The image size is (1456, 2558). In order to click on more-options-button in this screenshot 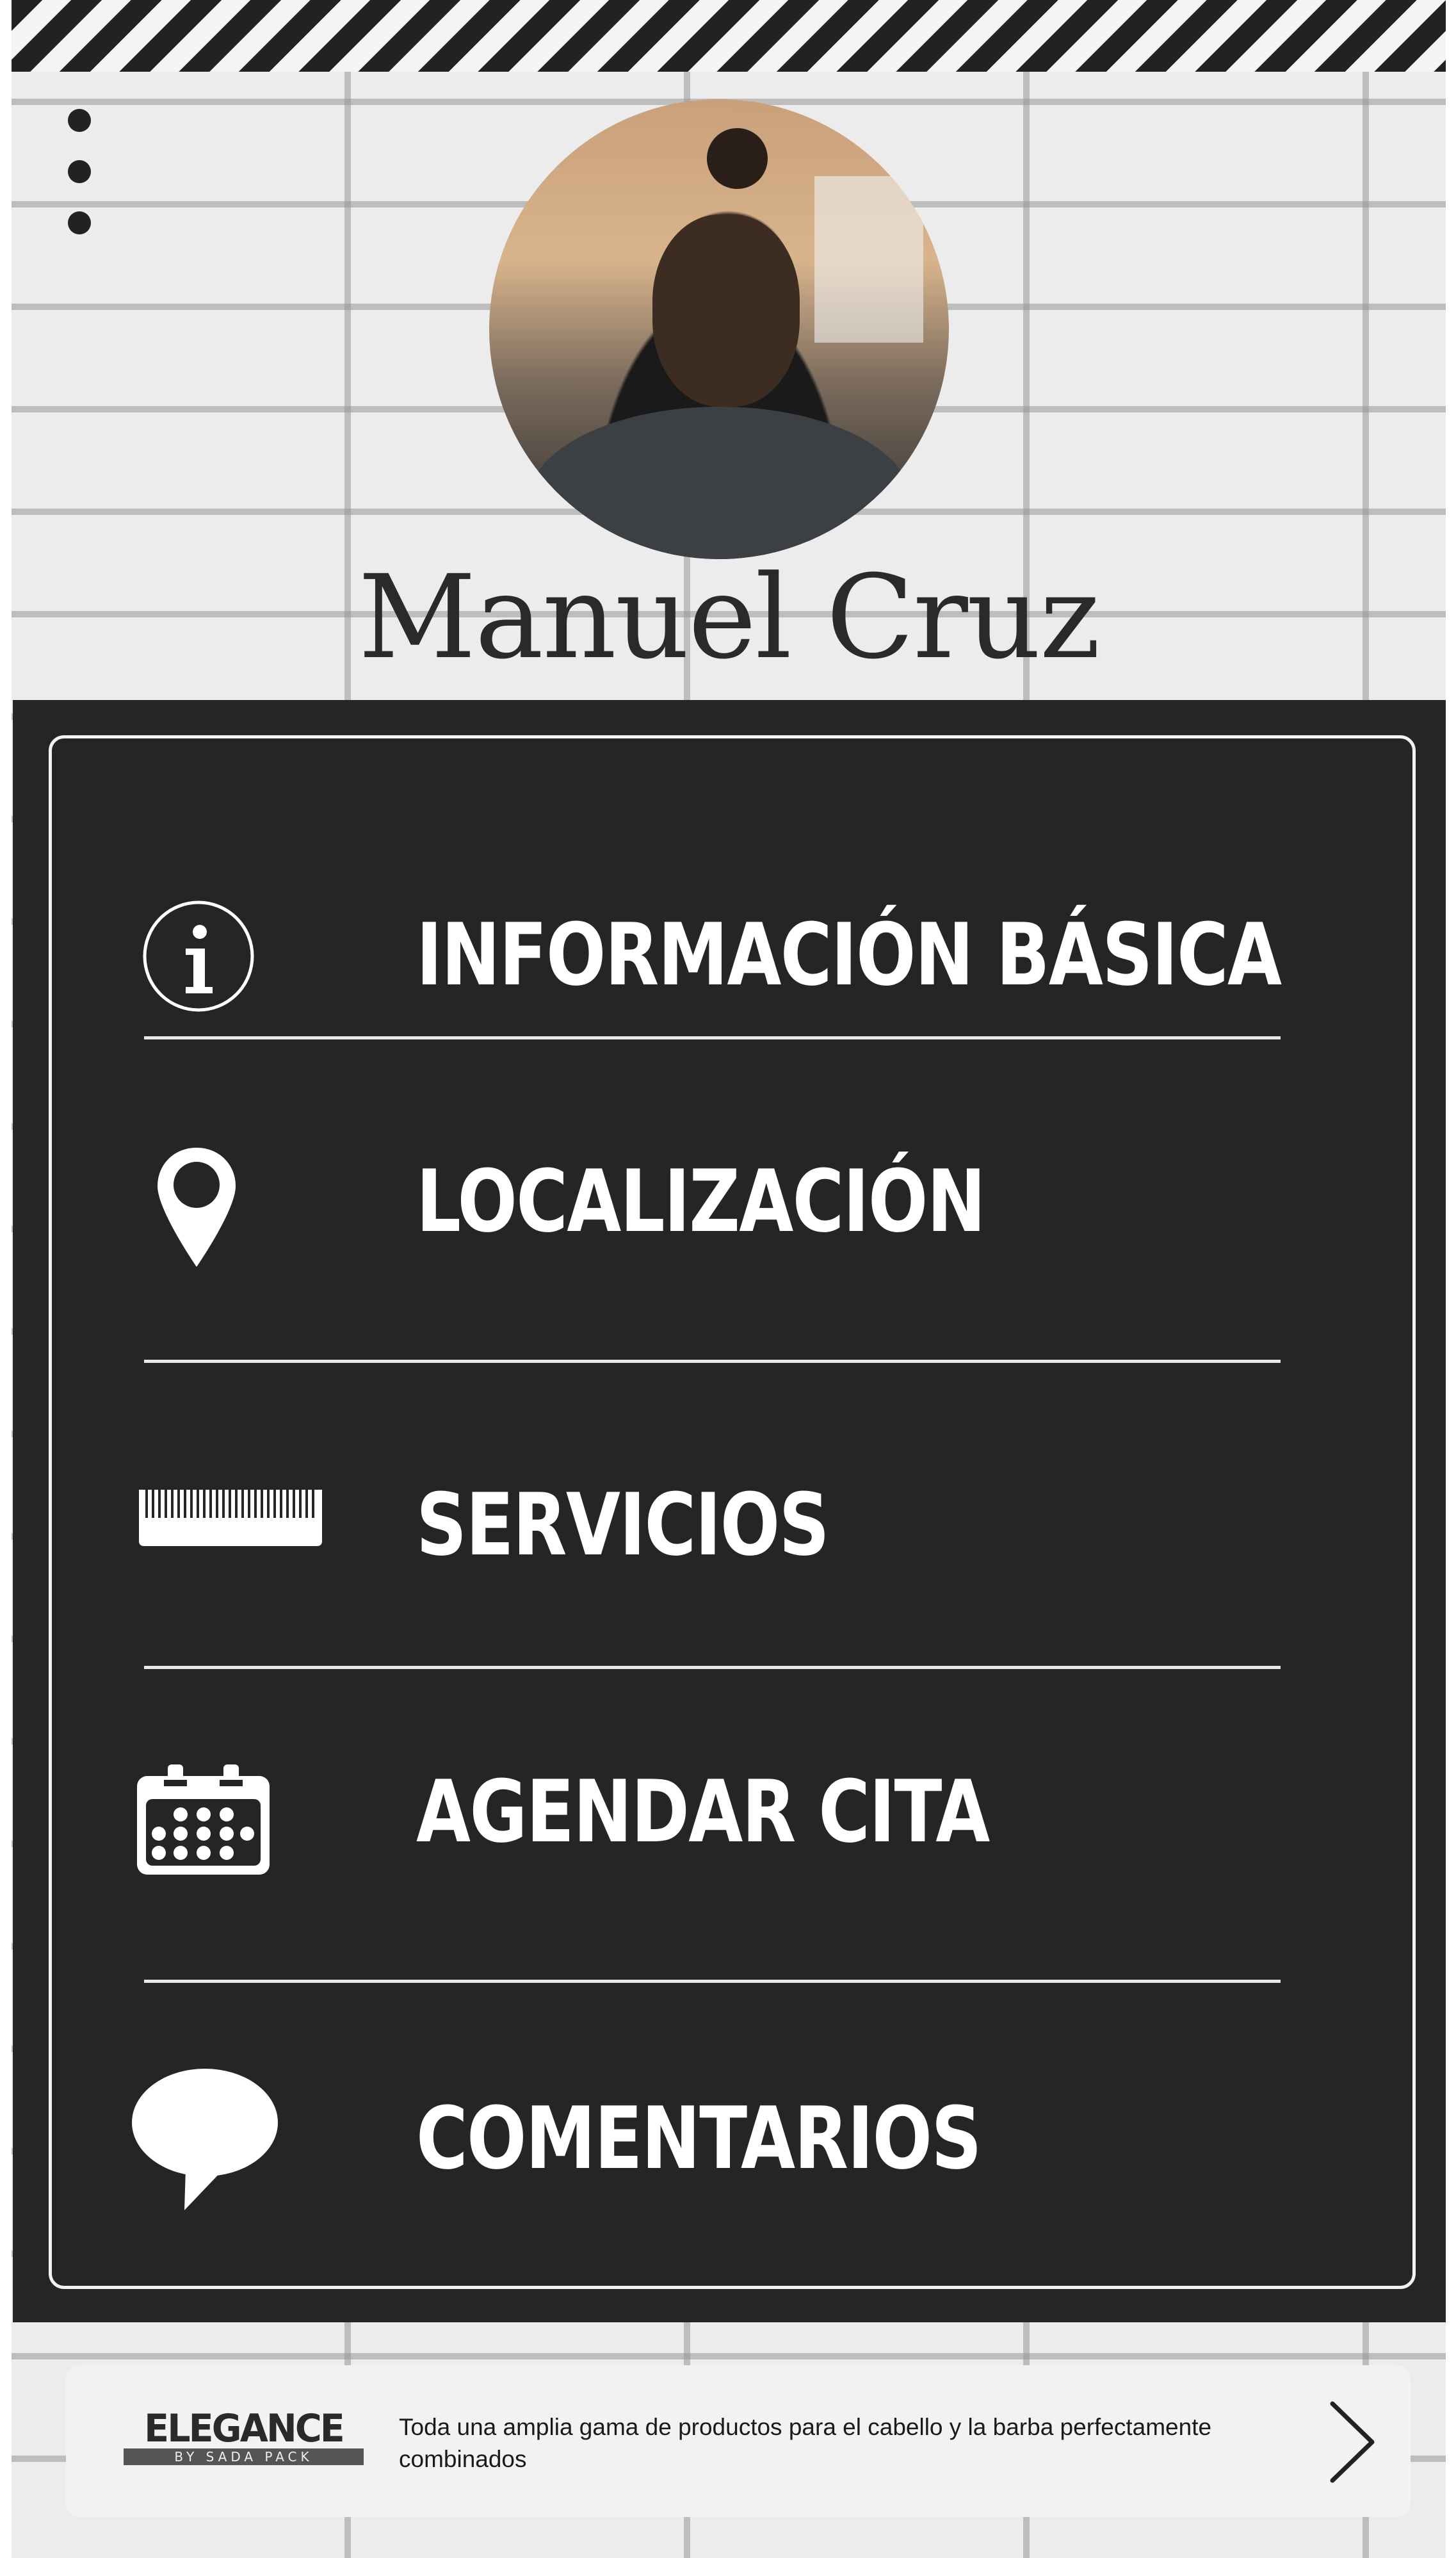, I will do `click(75, 176)`.